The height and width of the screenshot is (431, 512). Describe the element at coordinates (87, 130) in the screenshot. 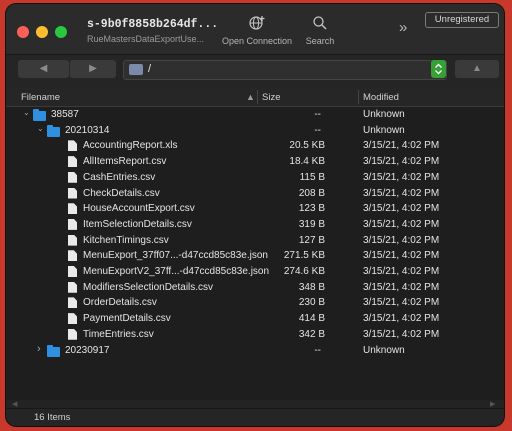

I see `file-name: 20210314` at that location.